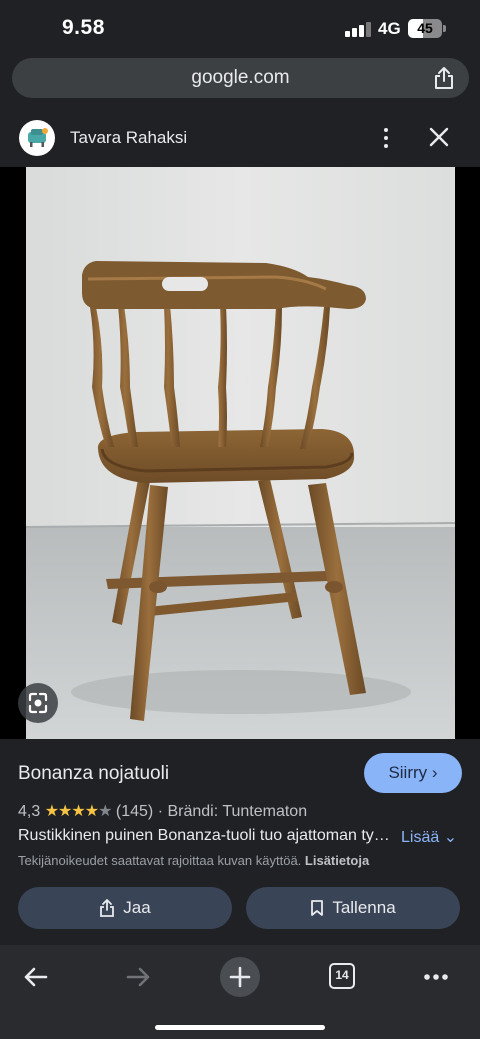 Image resolution: width=480 pixels, height=1039 pixels. I want to click on action-buttons: Jaa Tallenna, so click(240, 908).